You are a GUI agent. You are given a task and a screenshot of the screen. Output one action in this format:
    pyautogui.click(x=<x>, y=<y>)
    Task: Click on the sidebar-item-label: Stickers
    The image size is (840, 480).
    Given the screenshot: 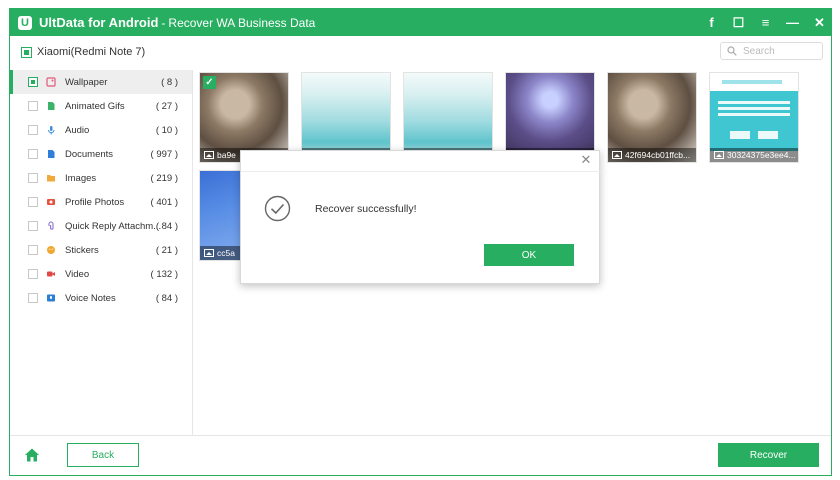 What is the action you would take?
    pyautogui.click(x=82, y=250)
    